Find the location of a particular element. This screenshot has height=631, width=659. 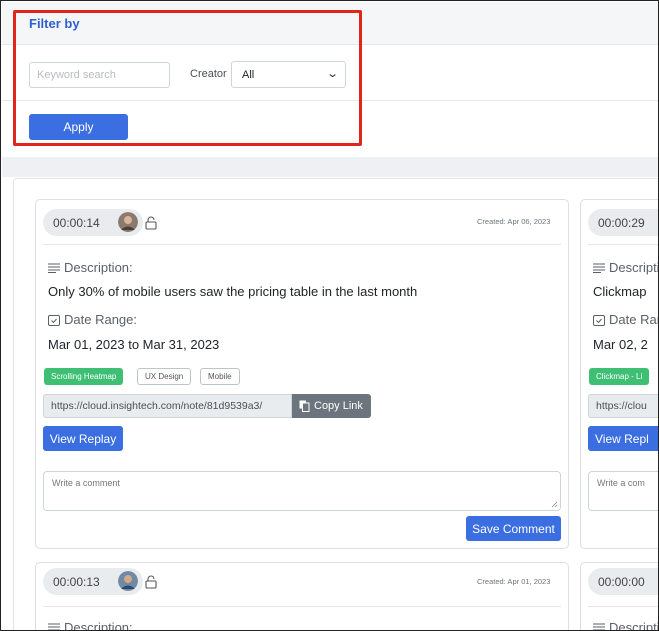

comment-placeholder: Write a comment is located at coordinates (86, 483).